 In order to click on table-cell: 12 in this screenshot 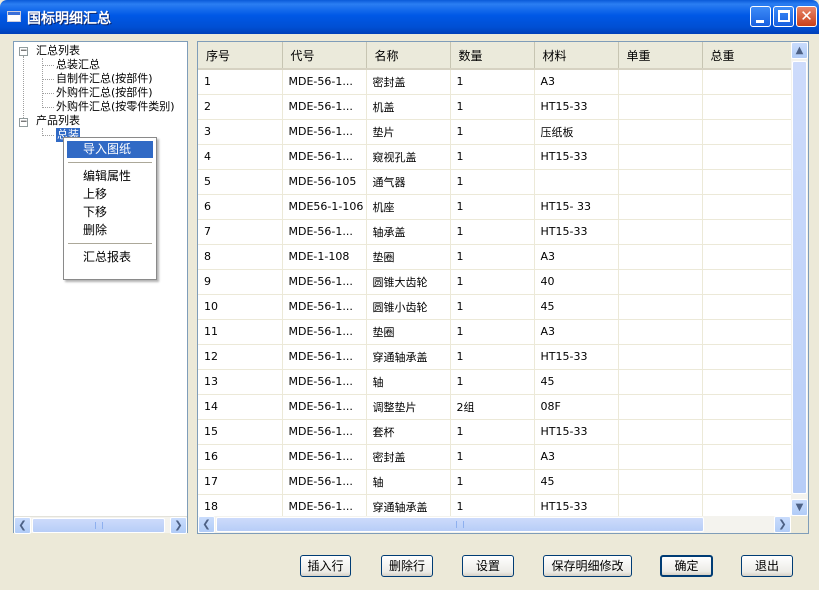, I will do `click(240, 357)`.